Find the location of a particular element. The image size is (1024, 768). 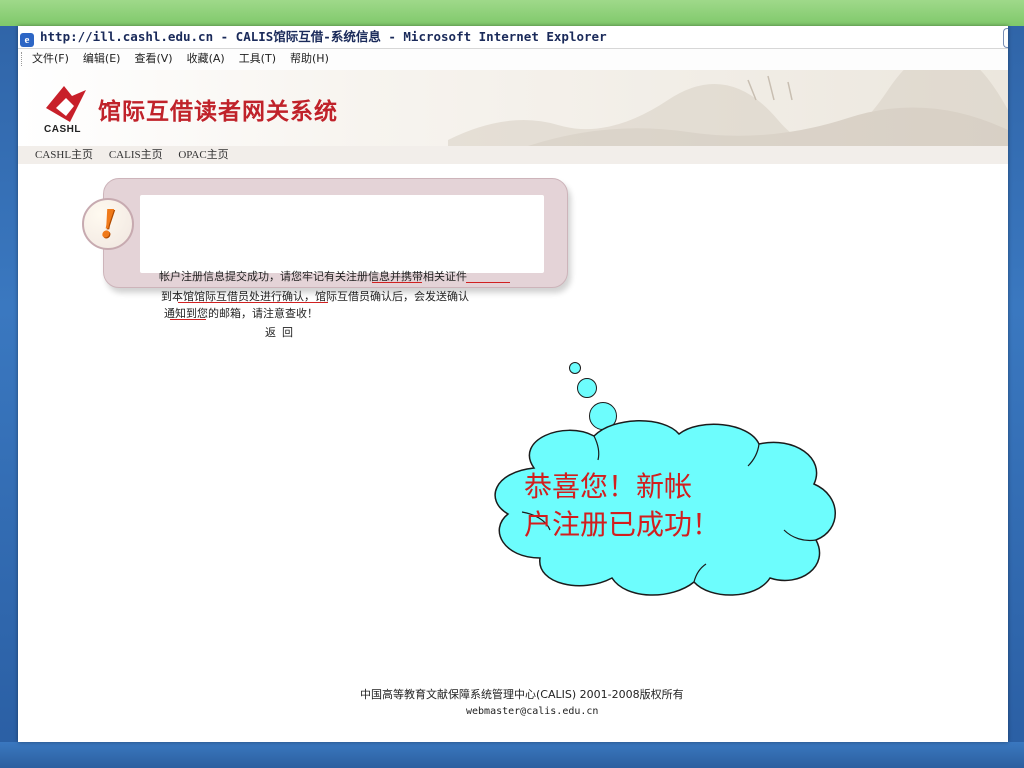

logo-text: CASHL is located at coordinates (62, 129).